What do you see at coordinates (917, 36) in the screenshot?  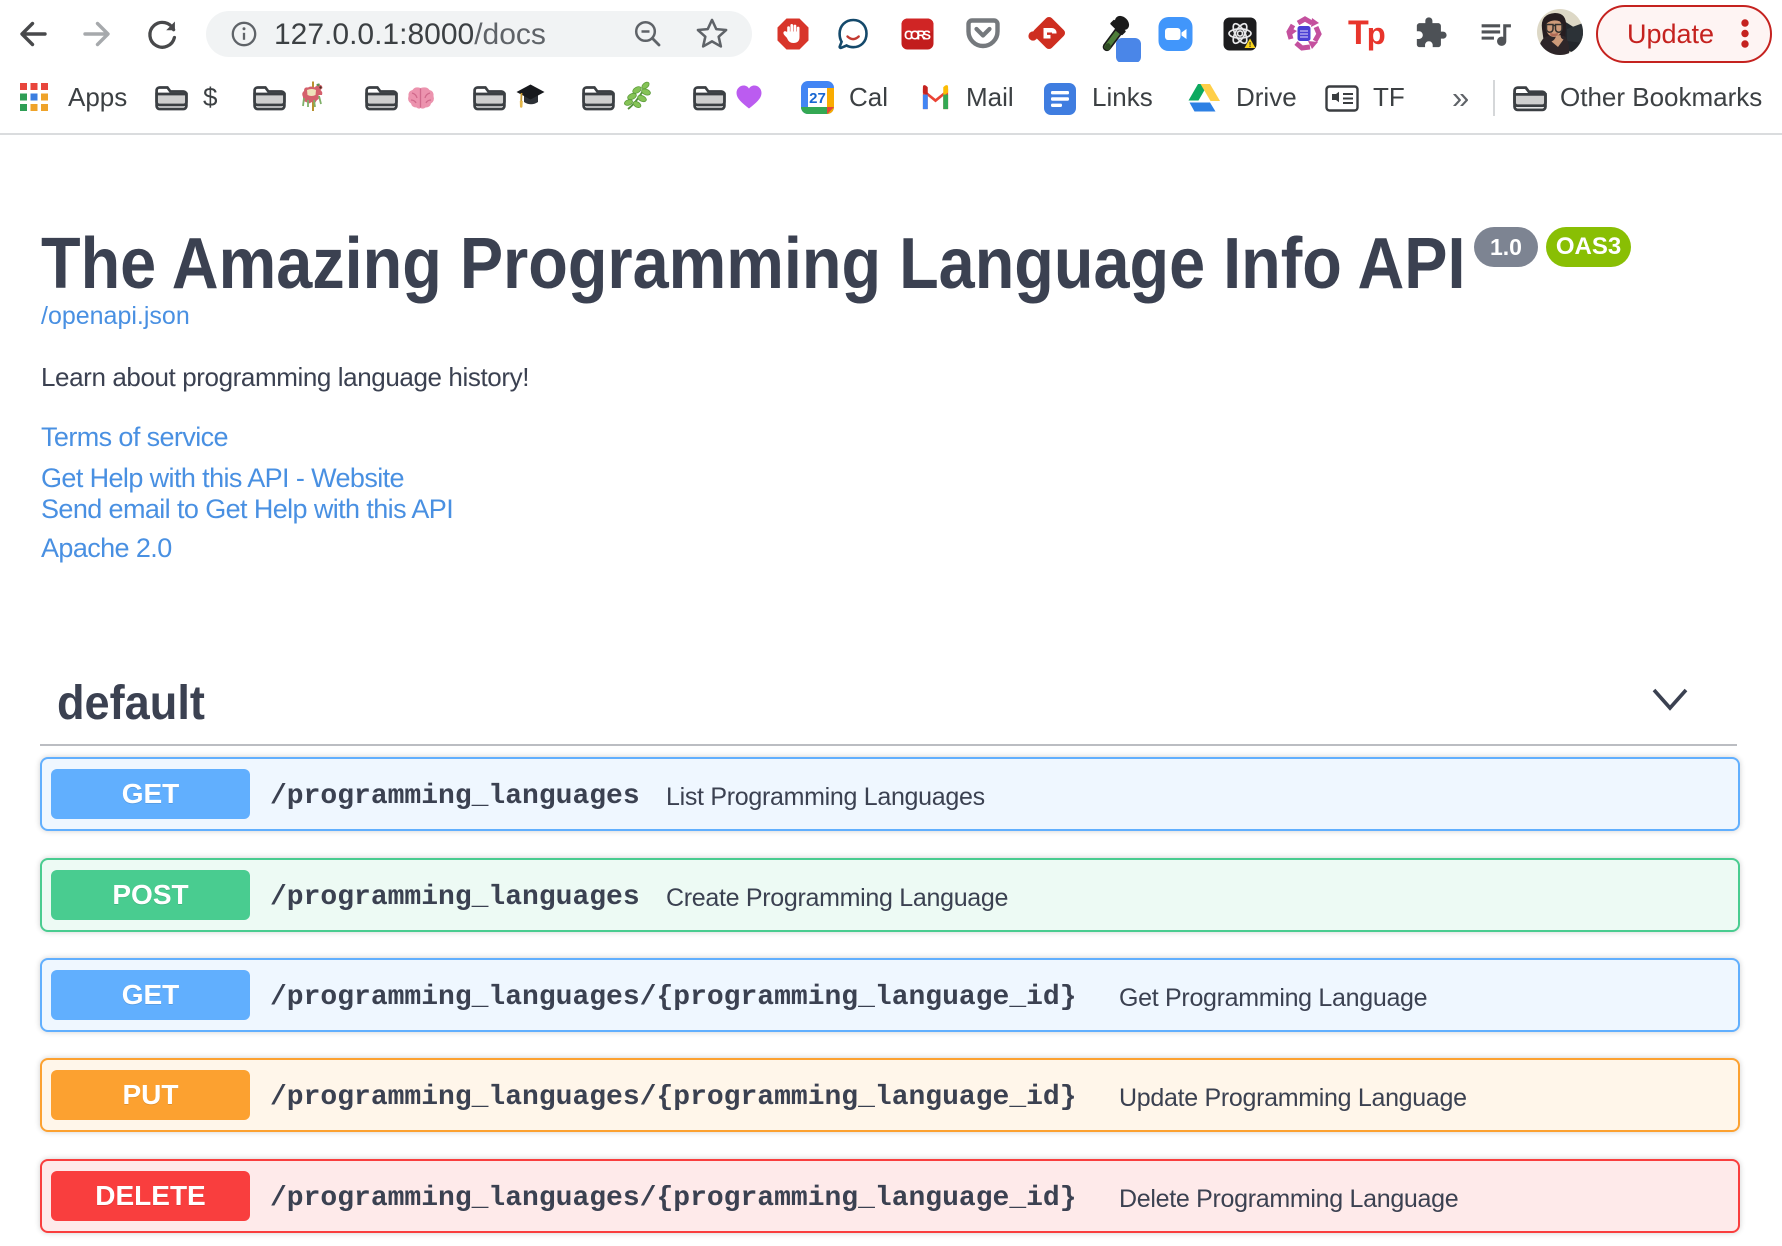 I see `svg-text: CORS` at bounding box center [917, 36].